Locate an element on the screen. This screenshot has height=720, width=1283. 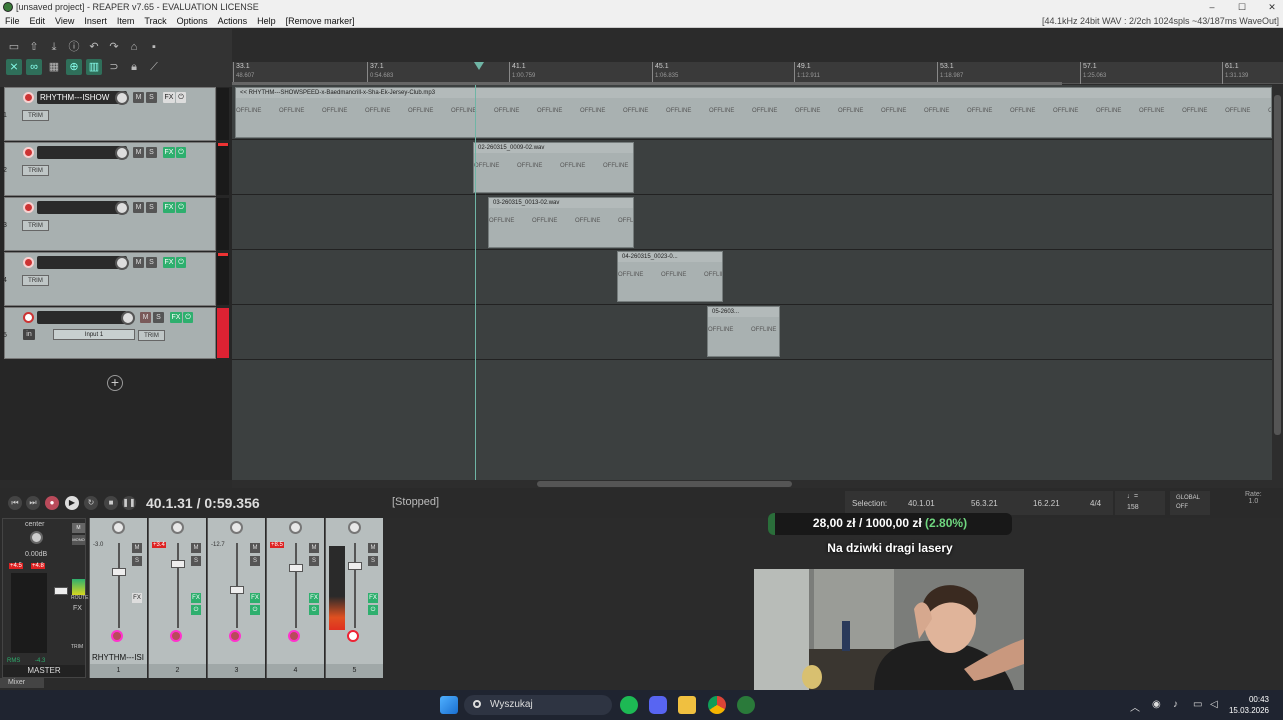
close-button: ✕ is located at coordinates (1272, 7).